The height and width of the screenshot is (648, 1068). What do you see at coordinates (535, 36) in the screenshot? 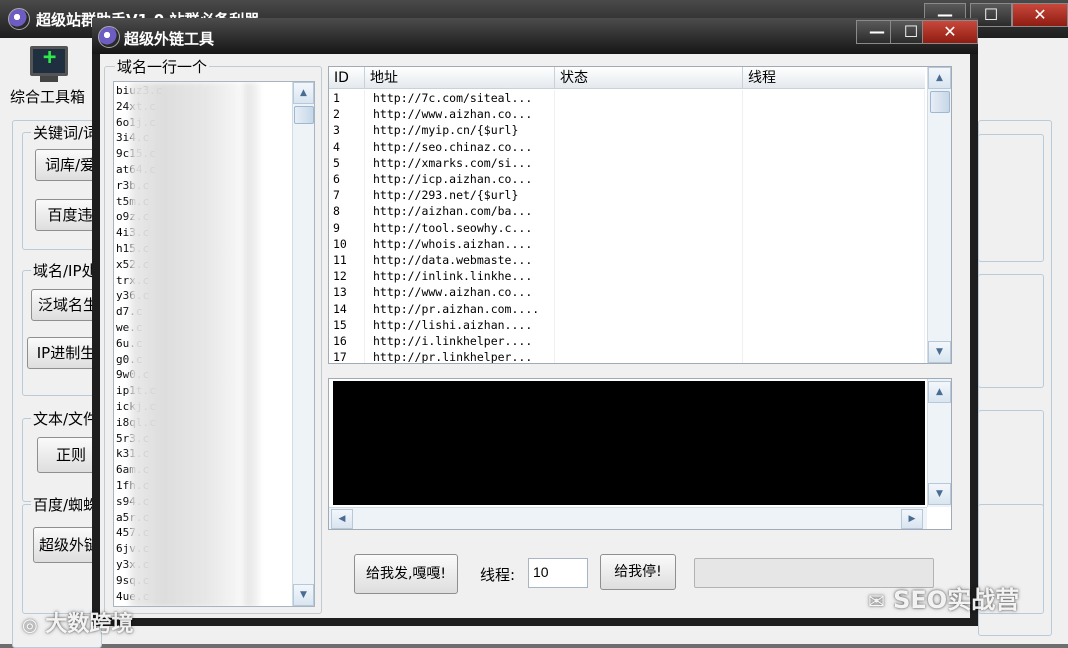
I see `dialog-titlebar: 超级外链工具 — ☐ ✕` at bounding box center [535, 36].